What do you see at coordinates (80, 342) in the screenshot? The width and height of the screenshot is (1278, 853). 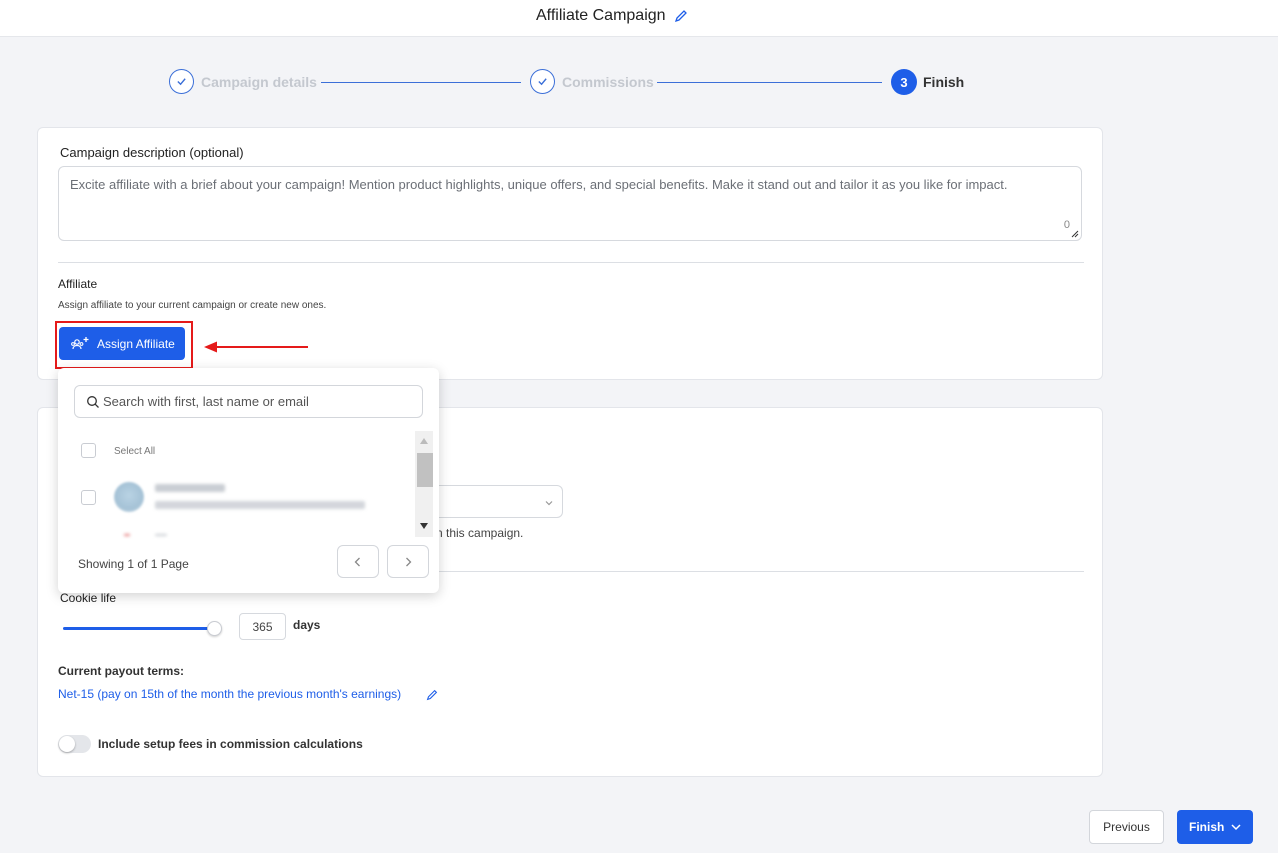 I see `add-users-icon` at bounding box center [80, 342].